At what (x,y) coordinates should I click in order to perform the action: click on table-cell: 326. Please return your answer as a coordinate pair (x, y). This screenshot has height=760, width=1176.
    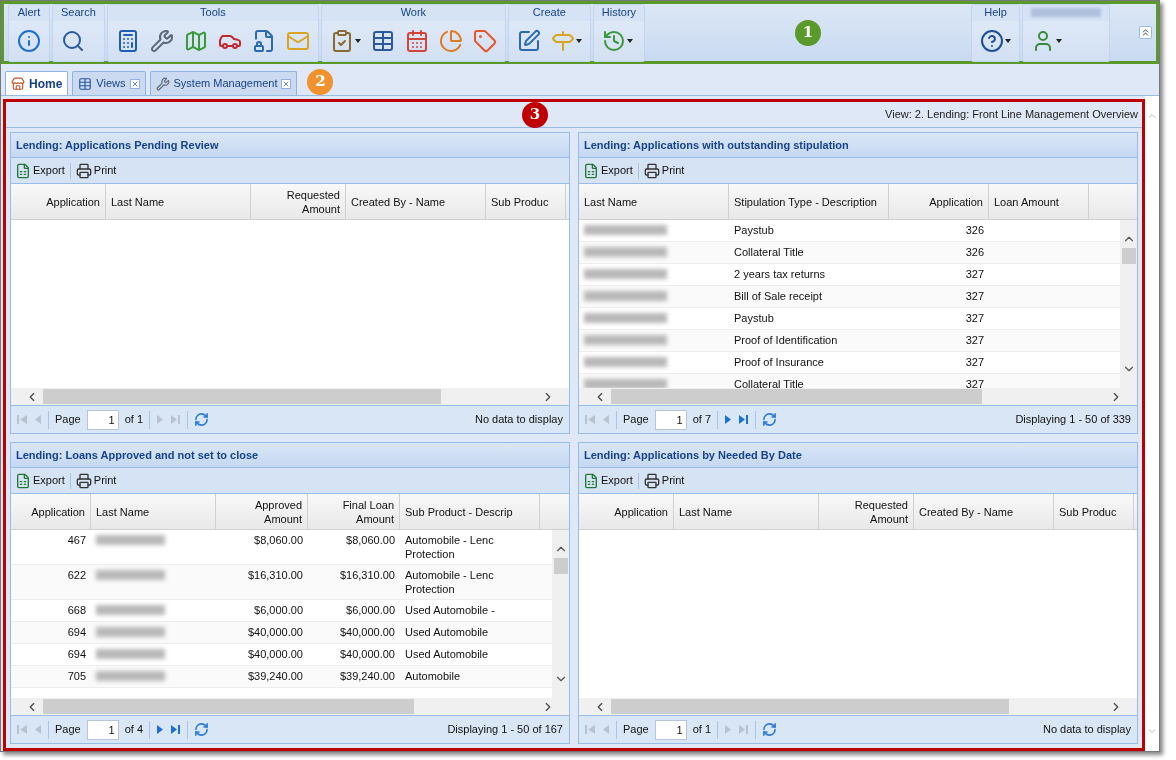
    Looking at the image, I should click on (974, 252).